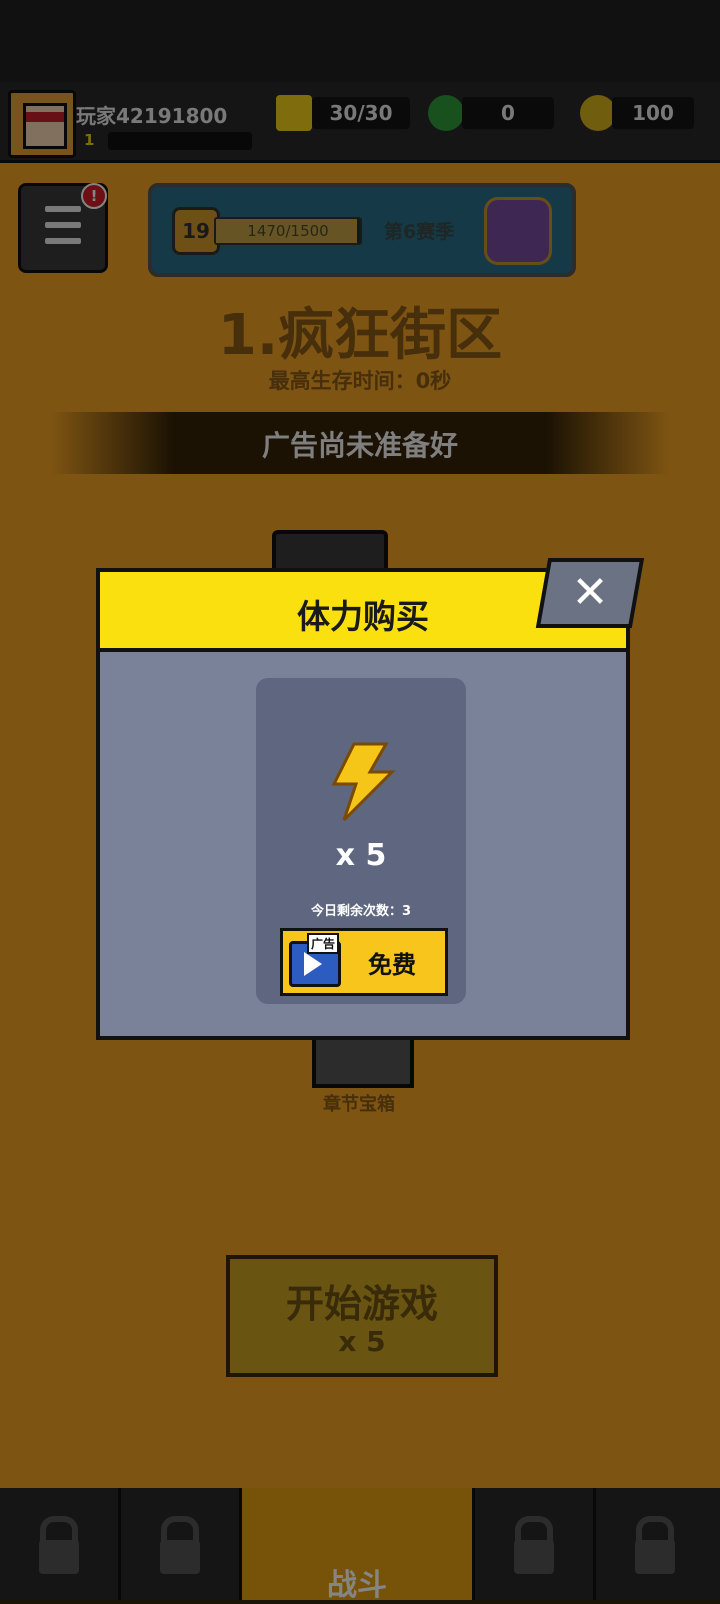 The height and width of the screenshot is (1604, 720). I want to click on energy-amount: x 5, so click(361, 855).